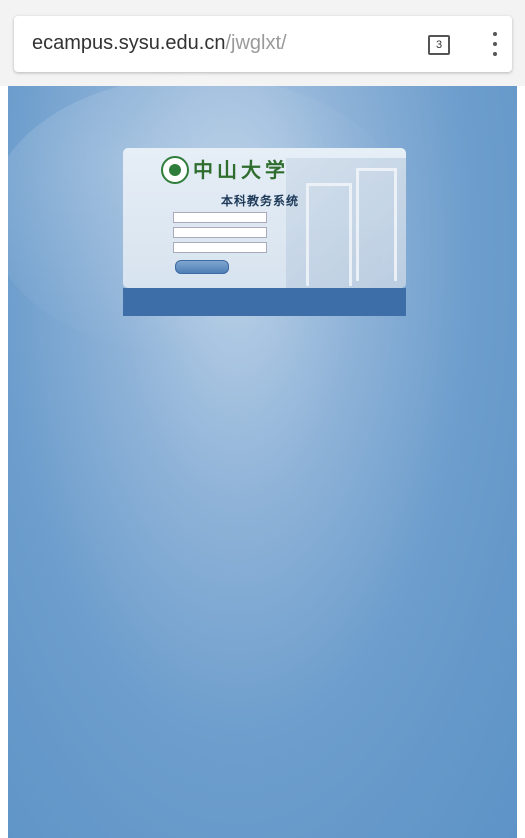 The image size is (525, 838). What do you see at coordinates (495, 44) in the screenshot?
I see `more-vert-icon` at bounding box center [495, 44].